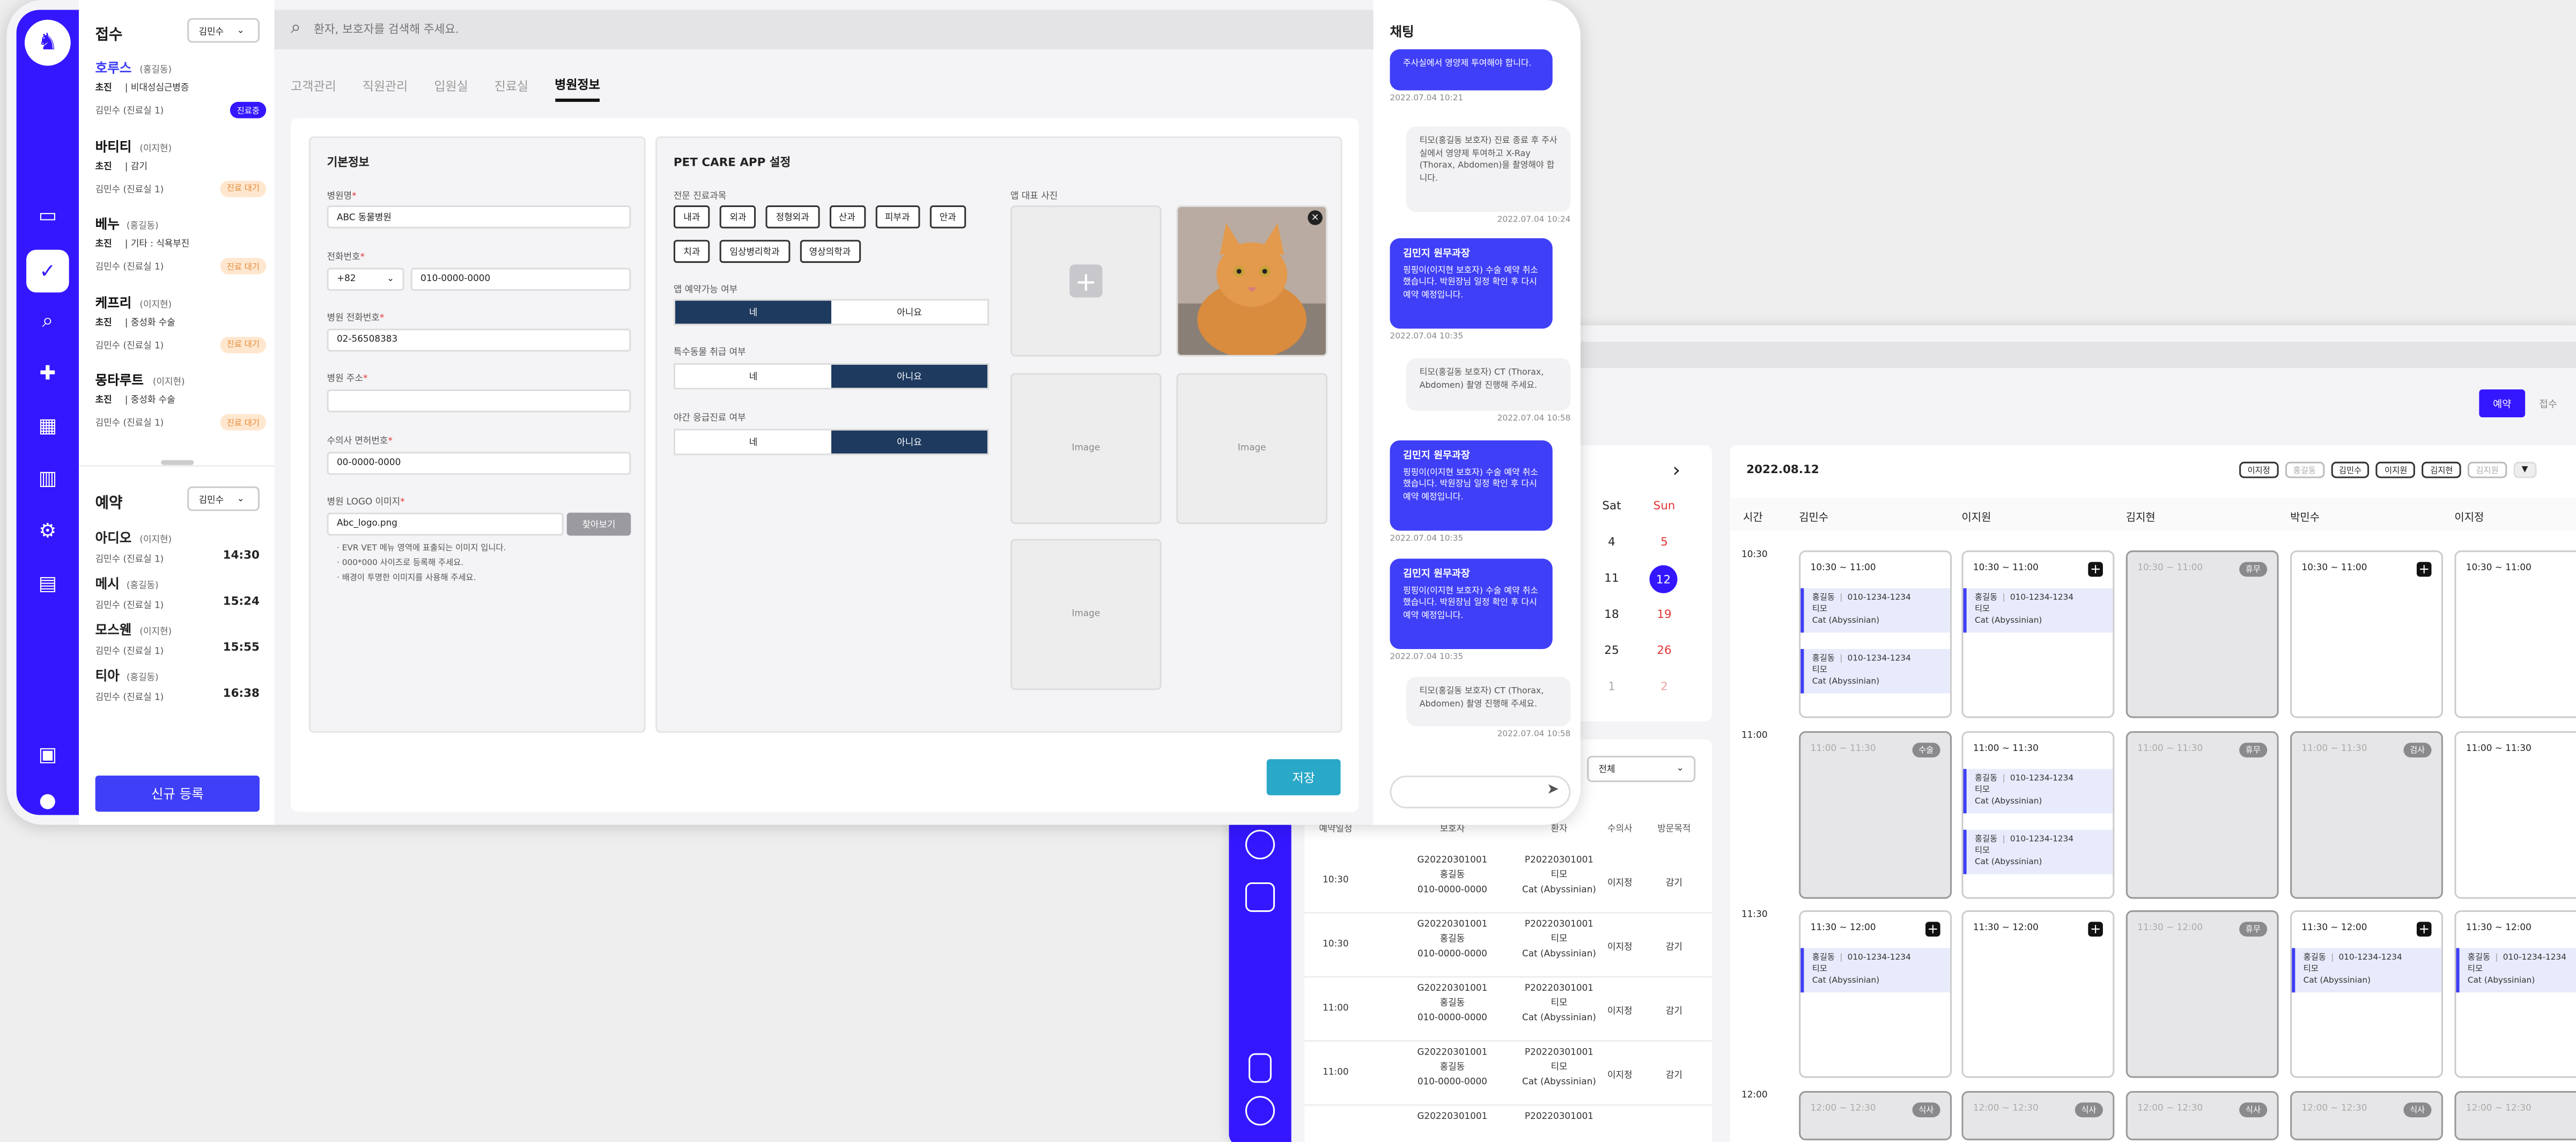 The width and height of the screenshot is (2576, 1142). I want to click on hospital-name-field: ABC 동물병원, so click(479, 217).